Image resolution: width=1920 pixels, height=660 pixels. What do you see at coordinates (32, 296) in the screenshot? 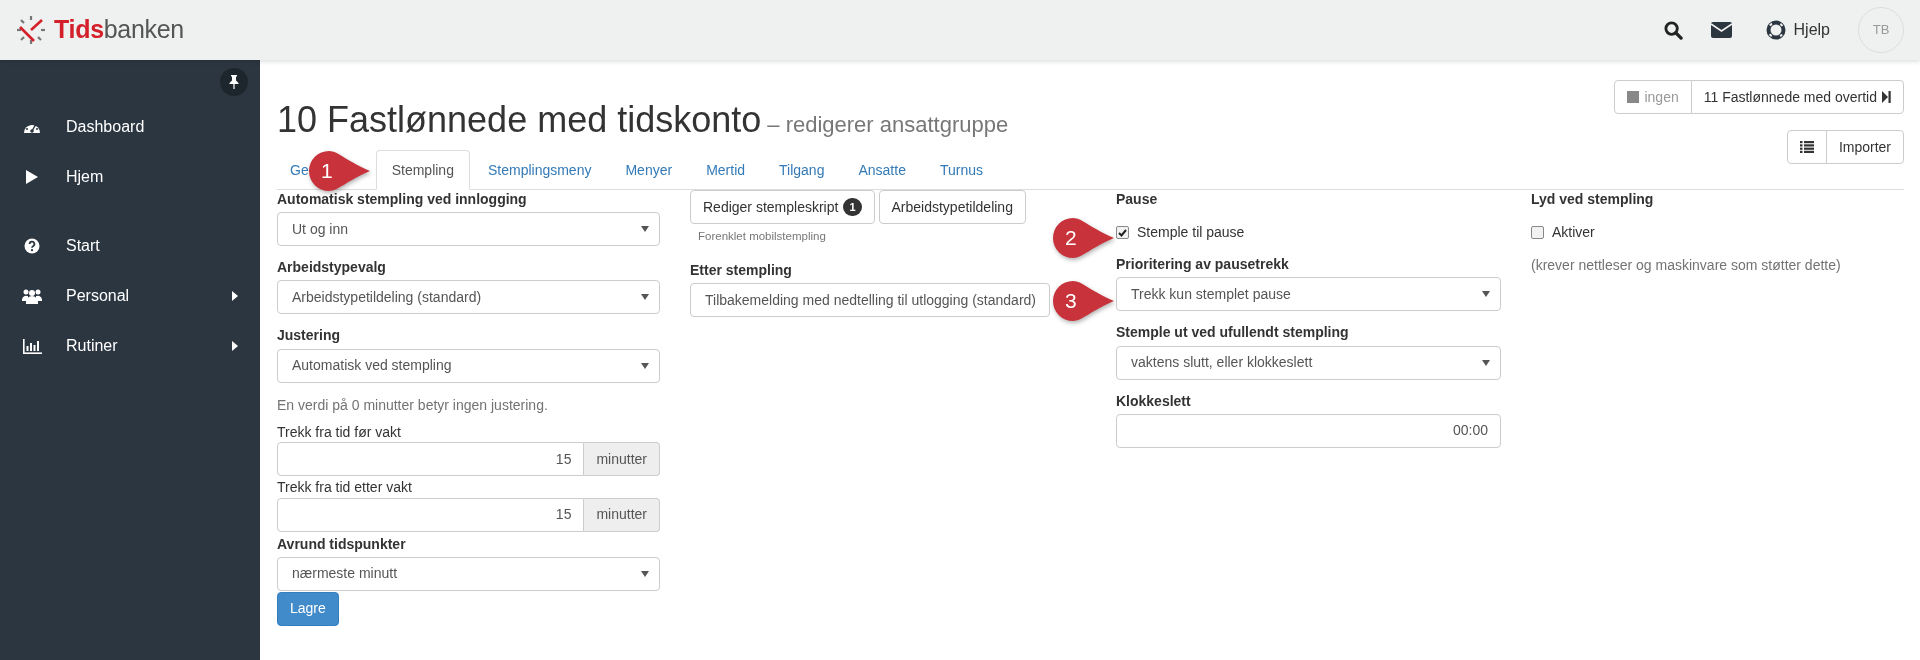
I see `users-icon` at bounding box center [32, 296].